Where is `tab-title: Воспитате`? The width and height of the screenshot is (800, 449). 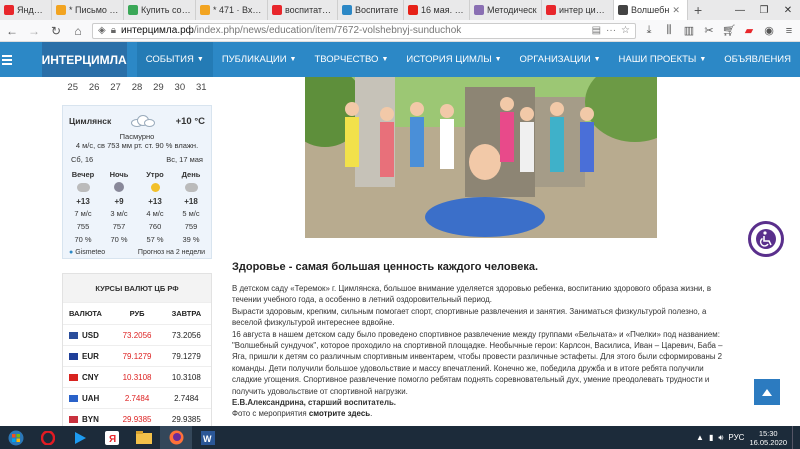 tab-title: Воспитате is located at coordinates (377, 10).